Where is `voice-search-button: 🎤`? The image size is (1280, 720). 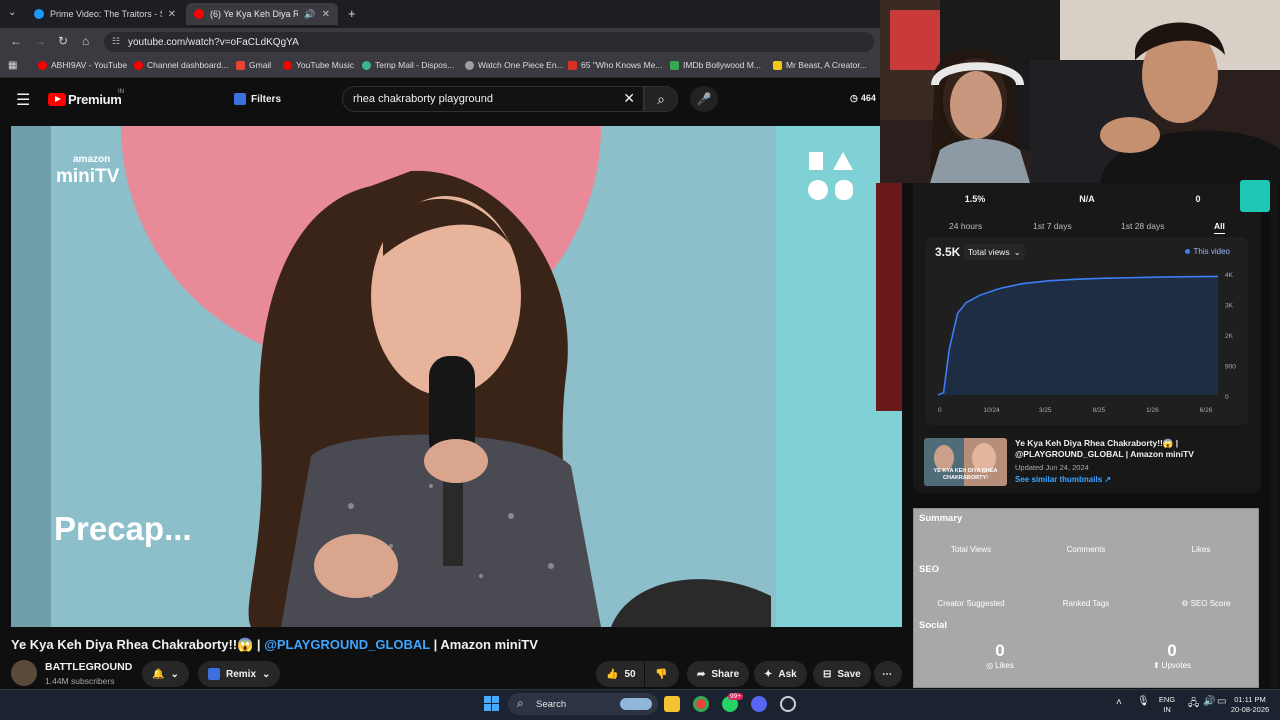
voice-search-button: 🎤 is located at coordinates (704, 99).